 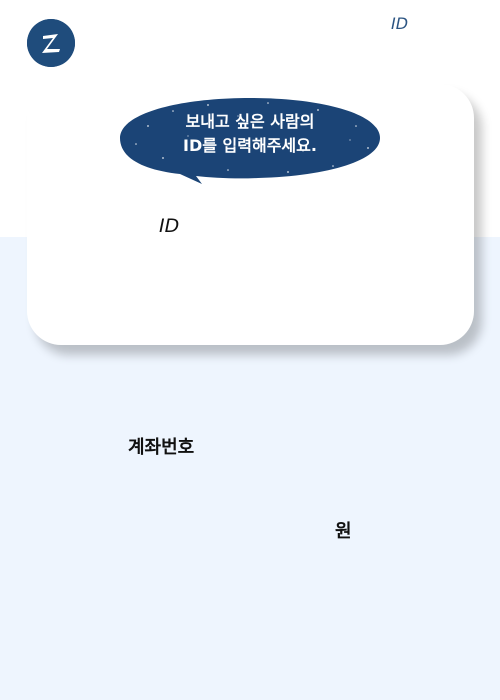 I want to click on header-id-label: ID, so click(x=400, y=23).